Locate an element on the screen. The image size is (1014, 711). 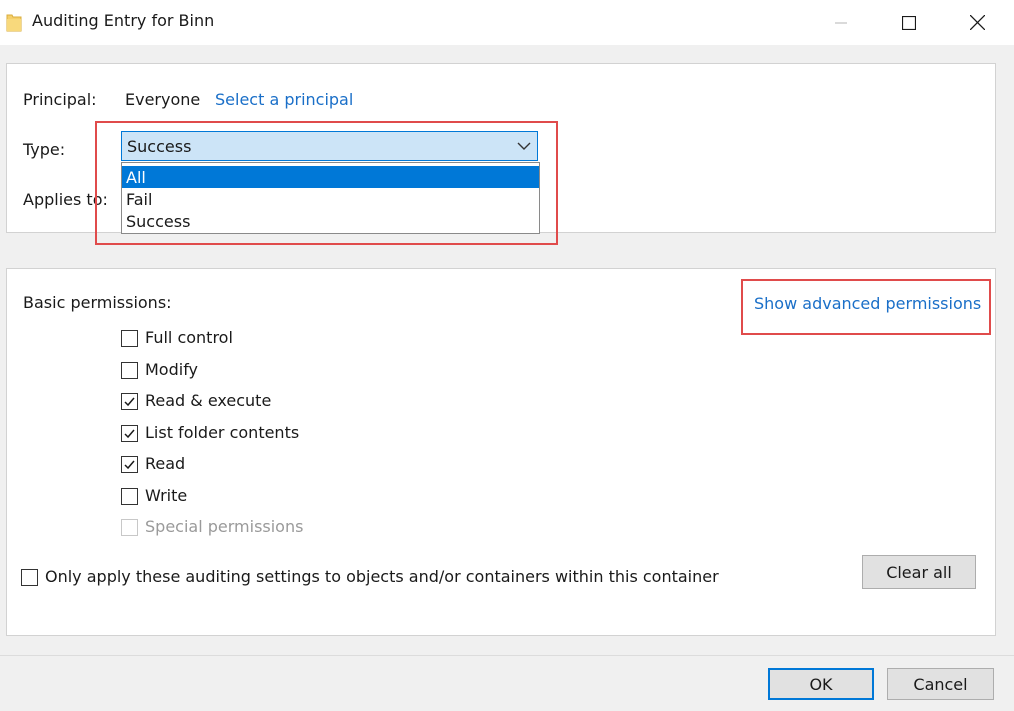
chevron-down-icon is located at coordinates (524, 146).